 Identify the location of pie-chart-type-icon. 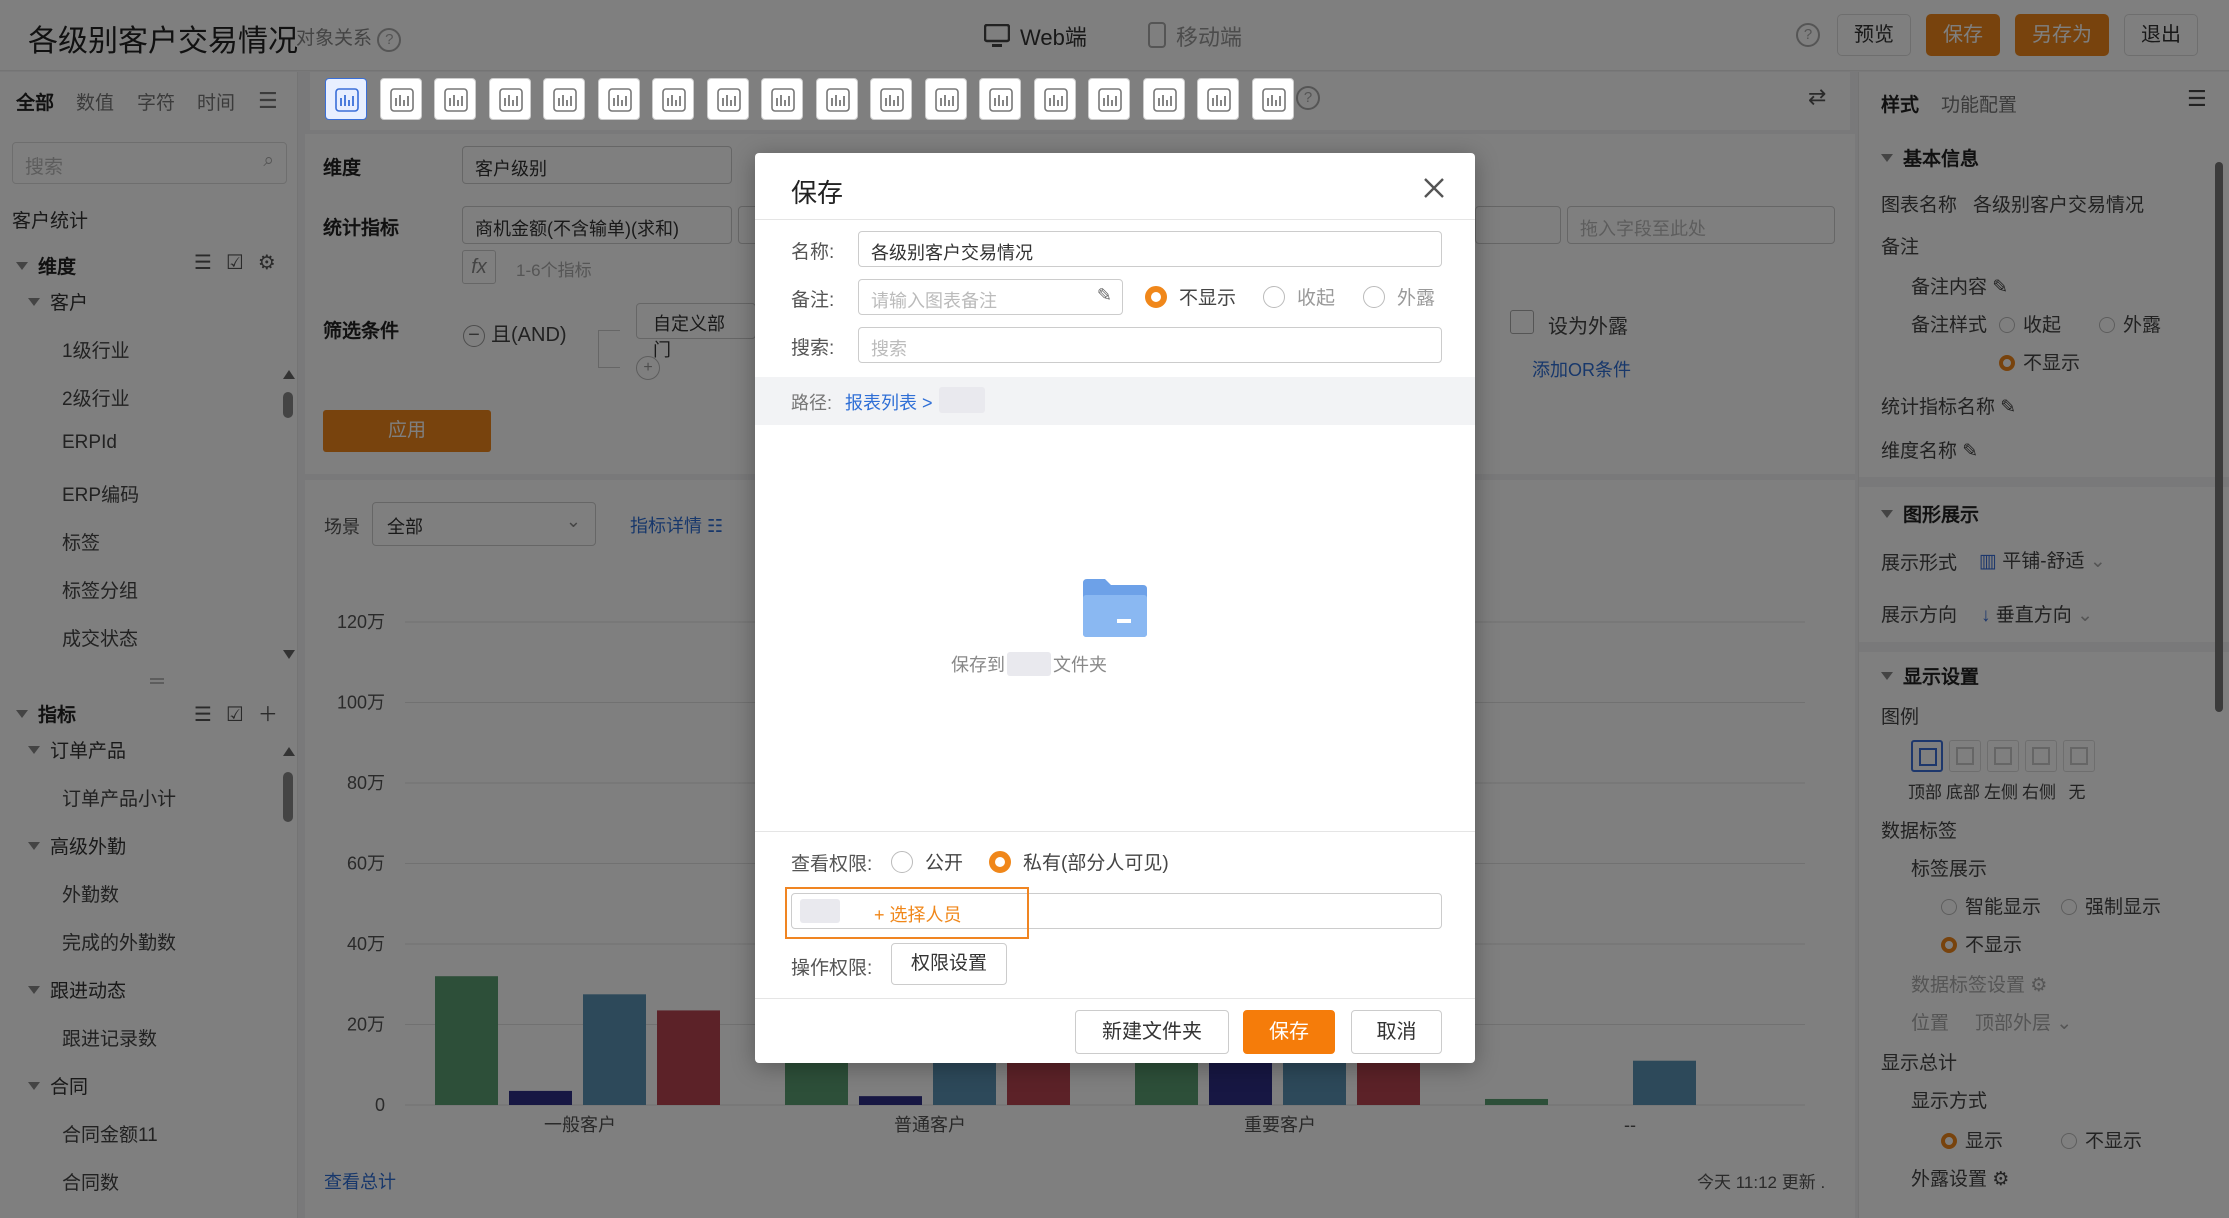
(455, 99).